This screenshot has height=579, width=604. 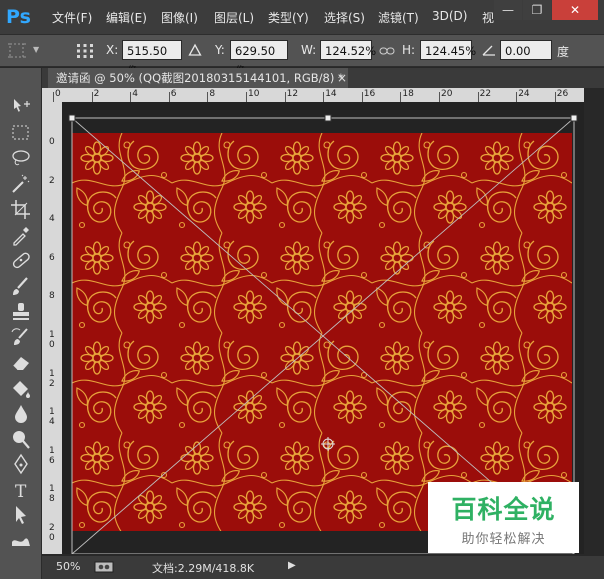 What do you see at coordinates (563, 52) in the screenshot?
I see `angle-unit: 度` at bounding box center [563, 52].